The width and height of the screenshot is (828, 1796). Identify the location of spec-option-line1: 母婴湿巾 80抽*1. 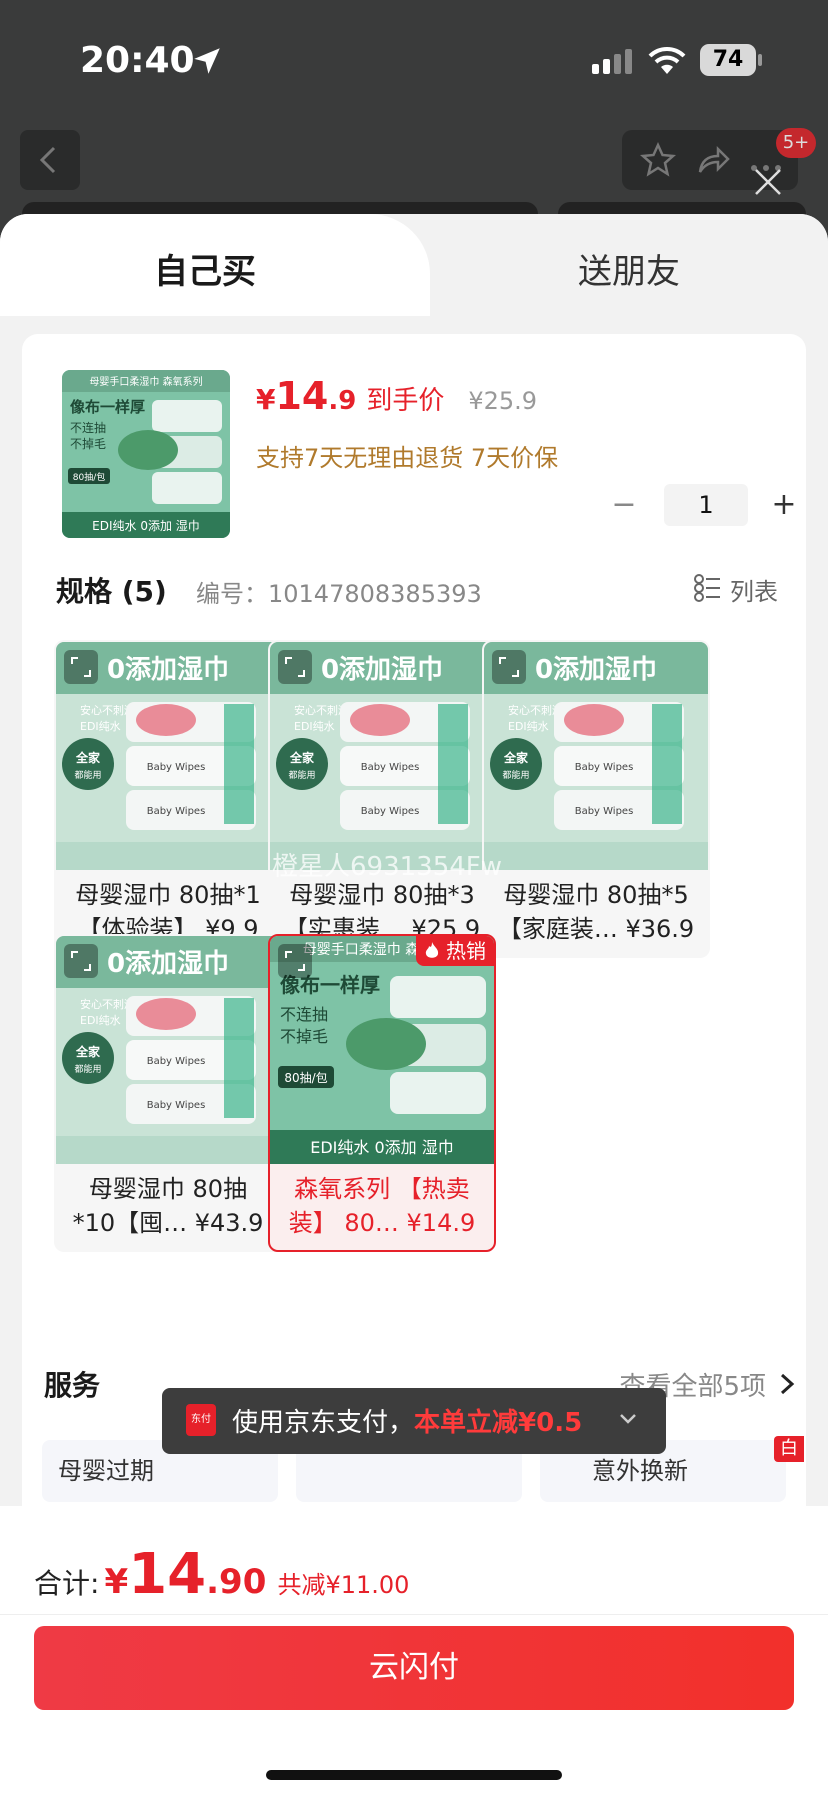
(168, 895).